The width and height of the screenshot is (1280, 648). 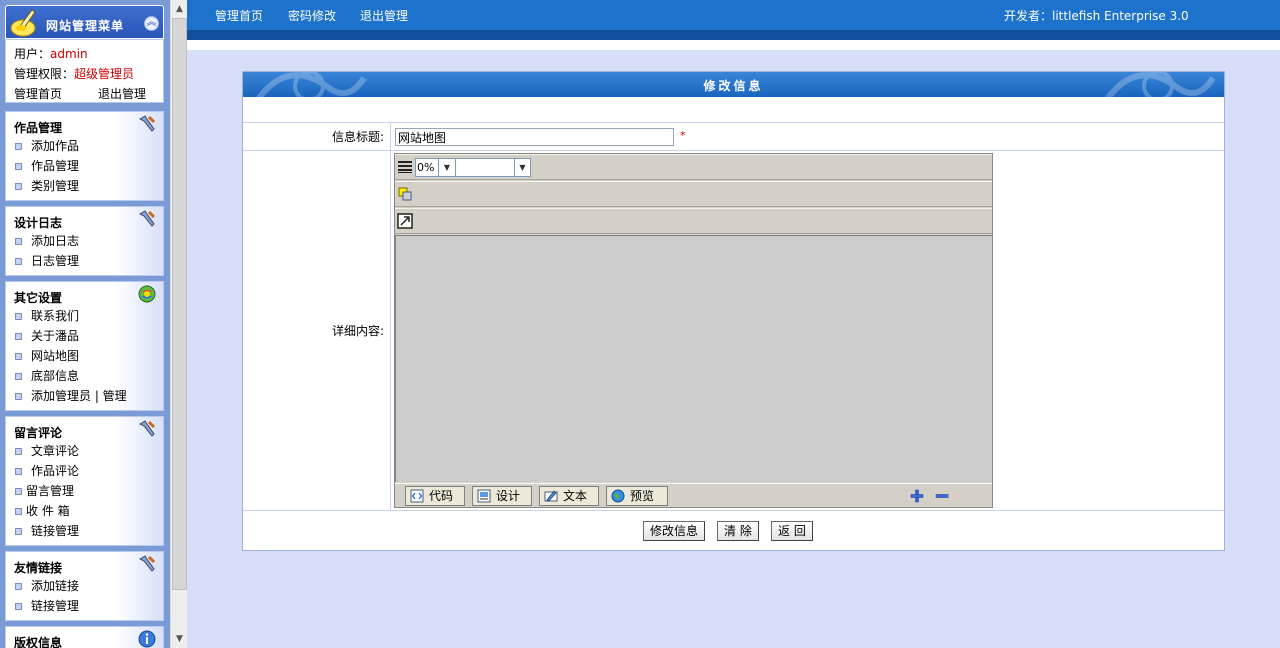 What do you see at coordinates (84, 166) in the screenshot?
I see `menu-item-manage-work: 作品管理` at bounding box center [84, 166].